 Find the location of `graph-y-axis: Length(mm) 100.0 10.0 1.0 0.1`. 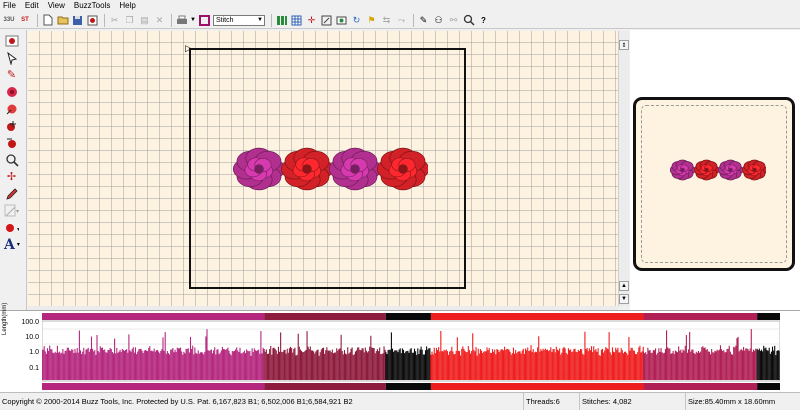

graph-y-axis: Length(mm) 100.0 10.0 1.0 0.1 is located at coordinates (21, 347).